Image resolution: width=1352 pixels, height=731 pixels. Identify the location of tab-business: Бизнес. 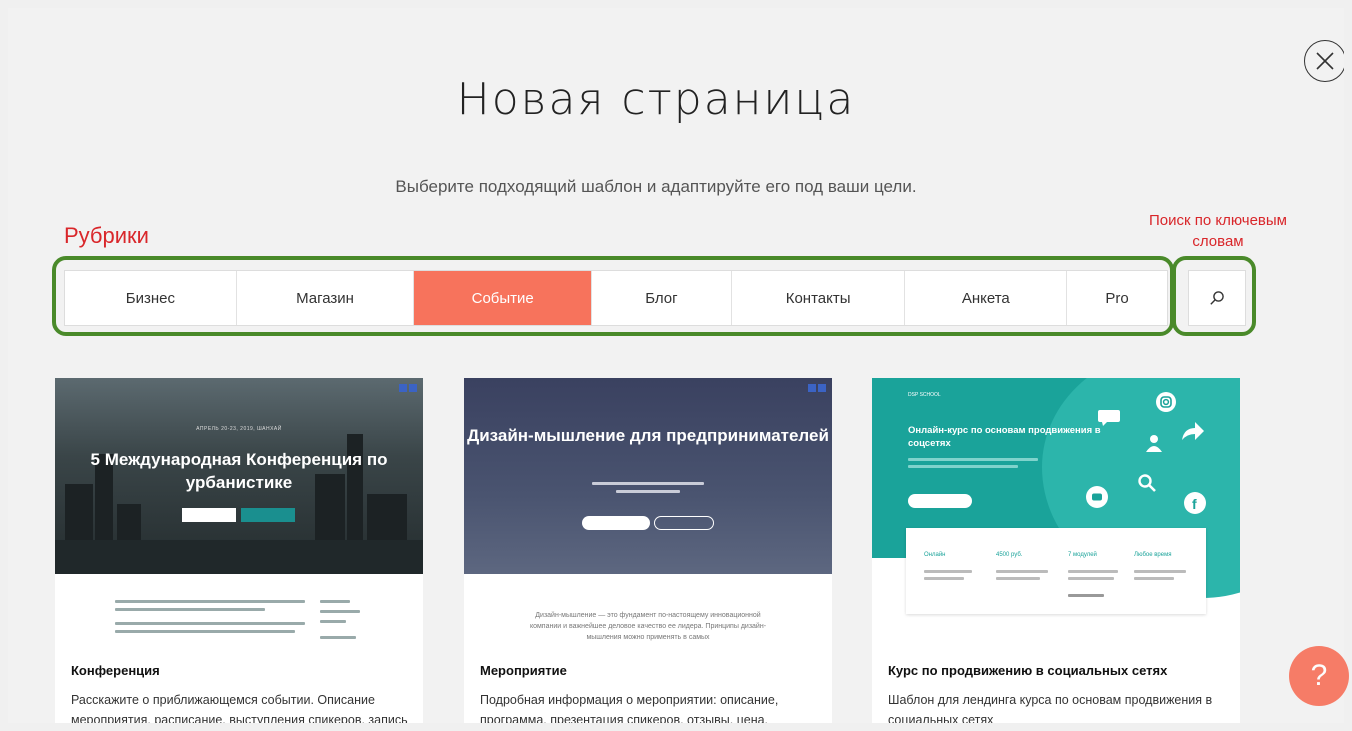
(151, 298).